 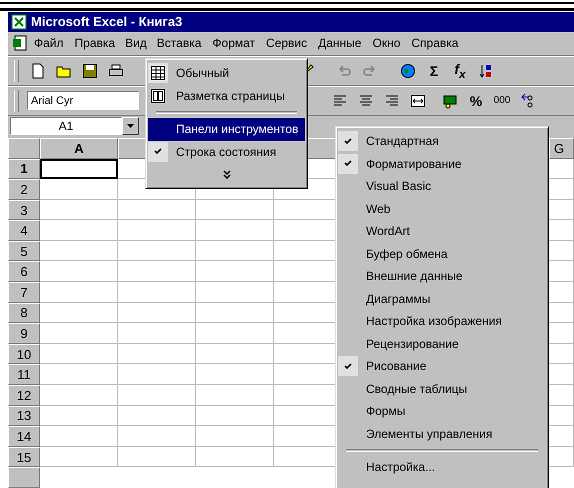 I want to click on corner-header, so click(x=24, y=148).